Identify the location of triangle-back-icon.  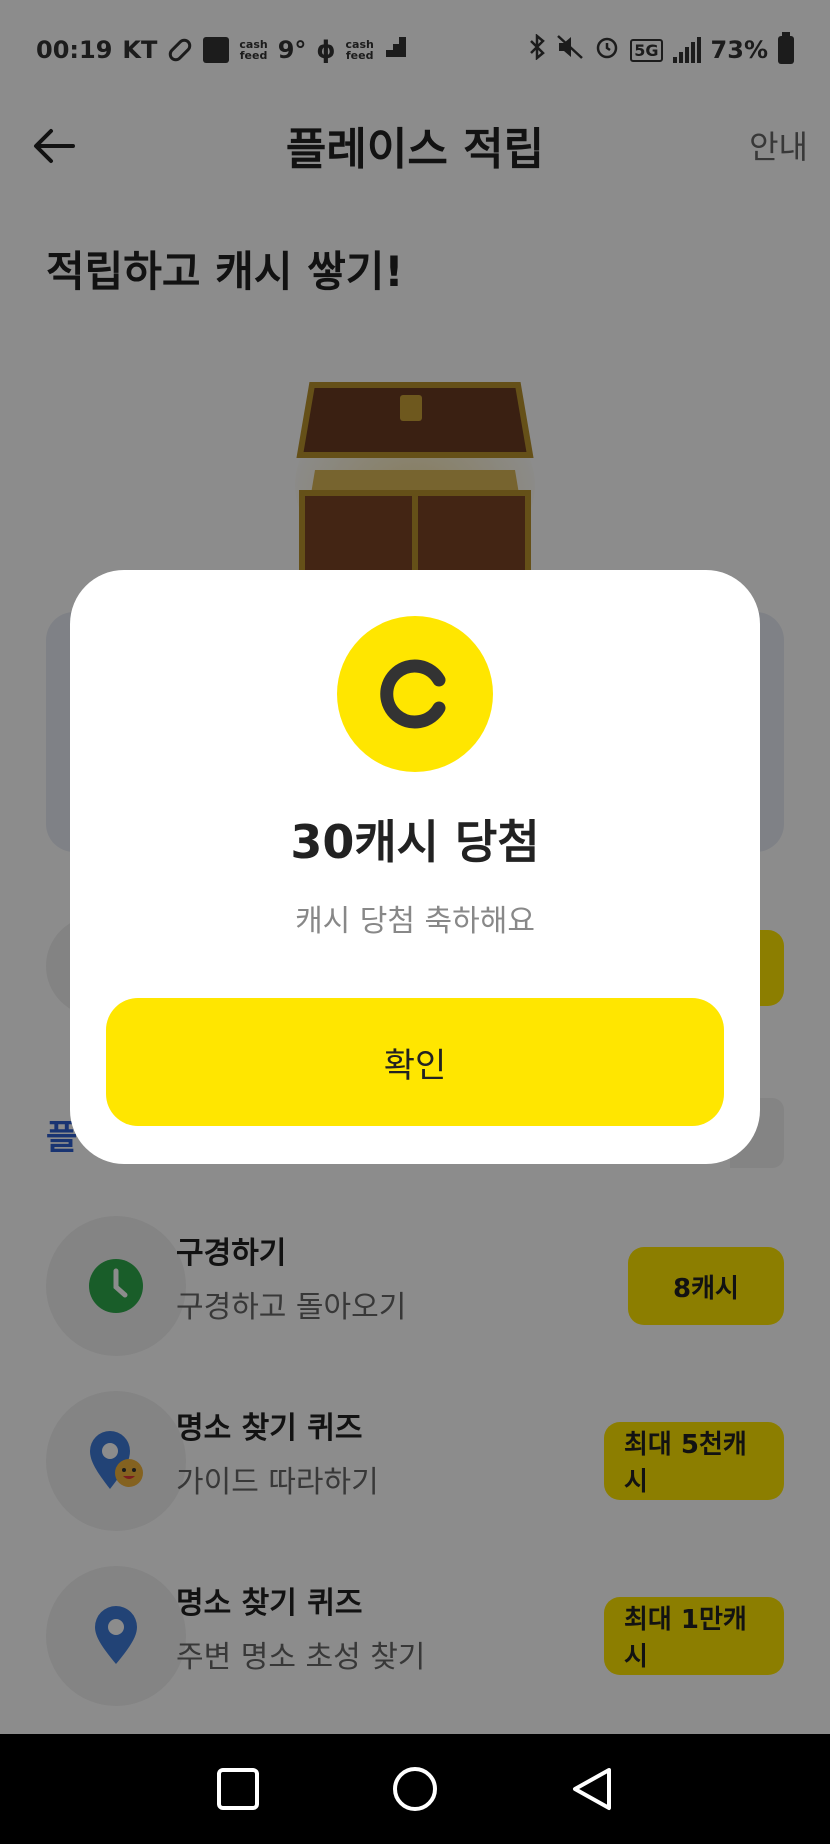
(591, 1789).